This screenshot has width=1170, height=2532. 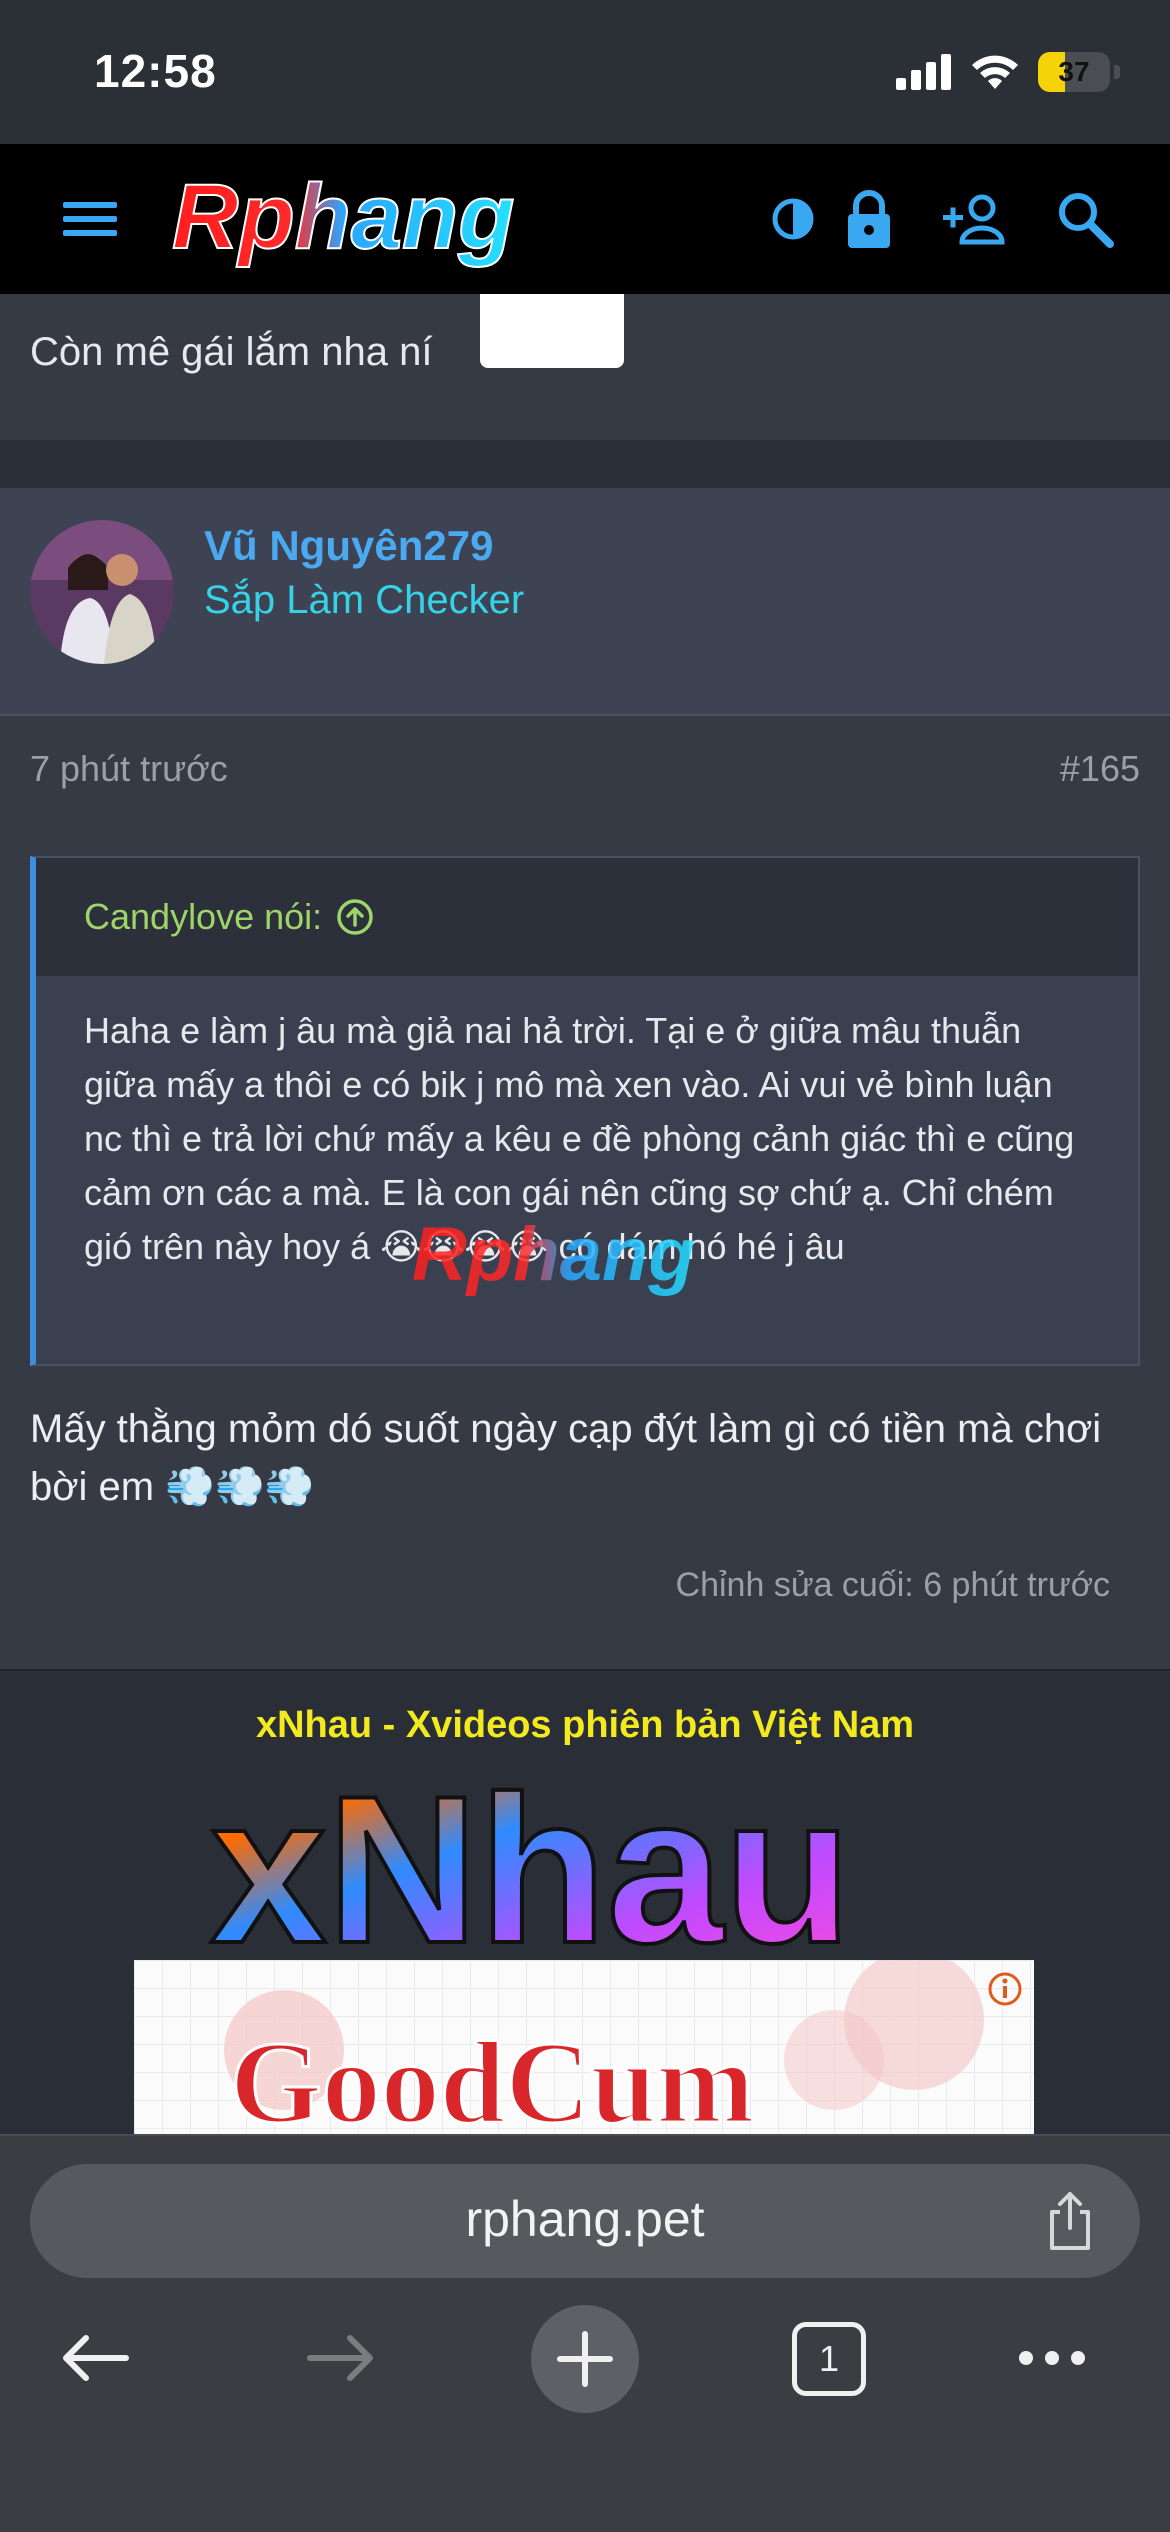 What do you see at coordinates (155, 71) in the screenshot?
I see `status-time: 12:58` at bounding box center [155, 71].